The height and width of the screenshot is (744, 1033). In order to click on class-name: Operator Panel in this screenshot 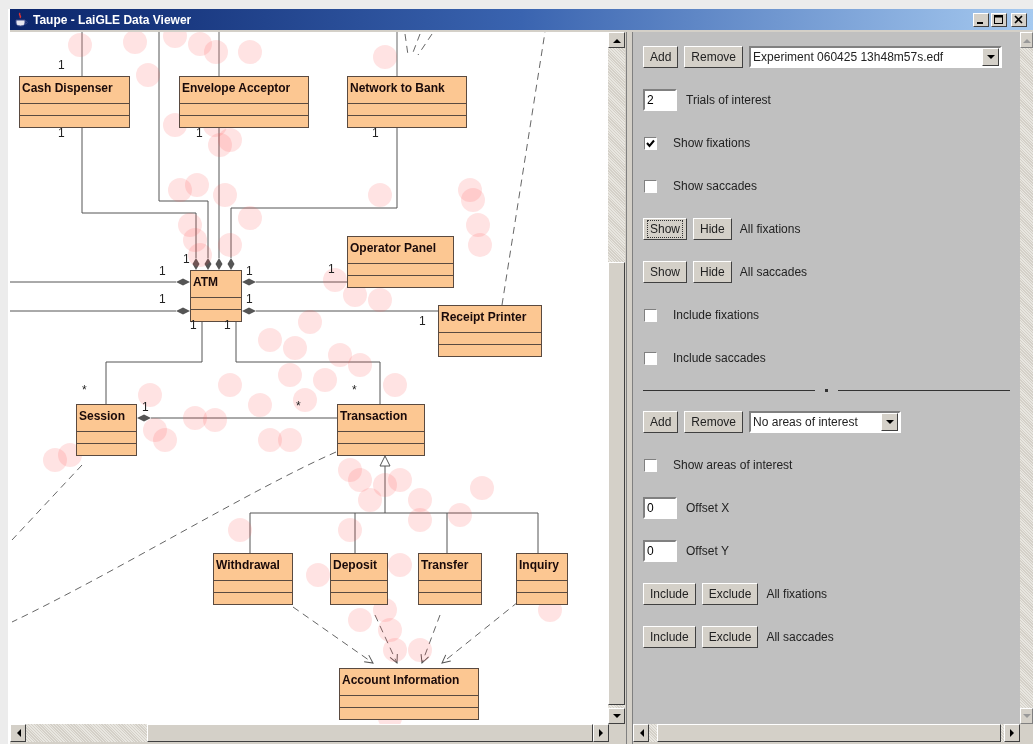, I will do `click(393, 248)`.